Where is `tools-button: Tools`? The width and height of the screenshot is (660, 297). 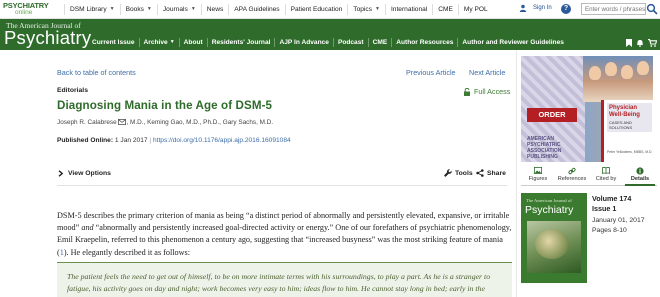
tools-button: Tools is located at coordinates (458, 173).